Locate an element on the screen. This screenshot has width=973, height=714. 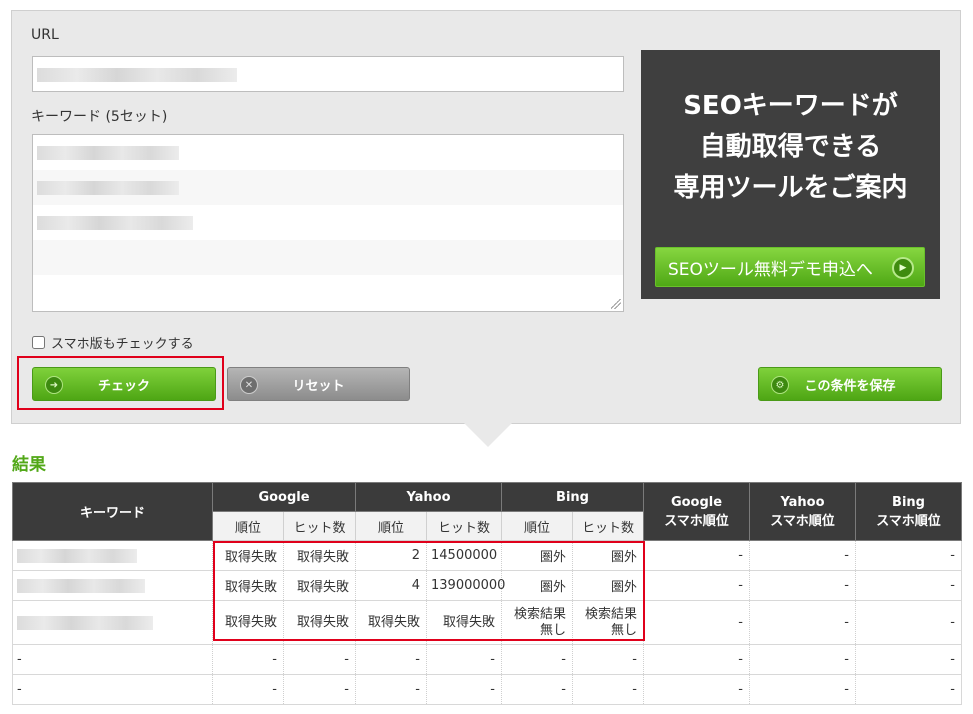
header-bing-hits: ヒット数 is located at coordinates (608, 526).